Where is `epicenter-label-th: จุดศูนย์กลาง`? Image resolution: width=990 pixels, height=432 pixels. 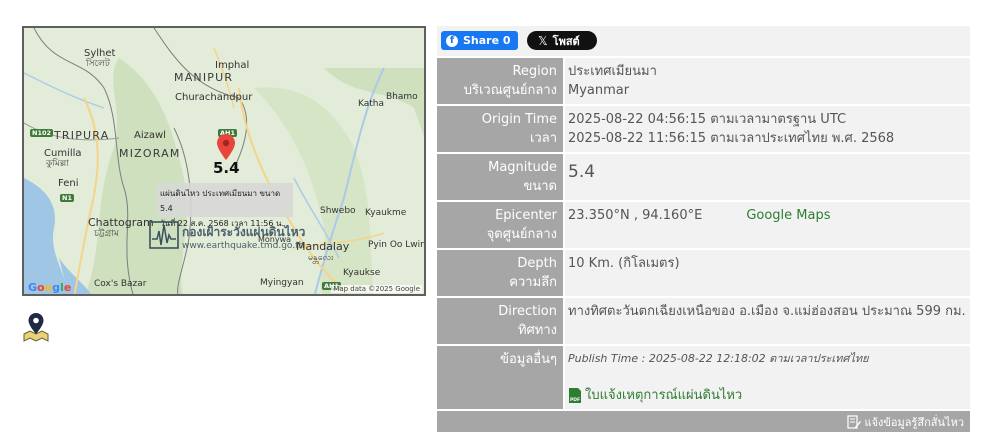
epicenter-label-th: จุดศูนย์กลาง is located at coordinates (521, 234).